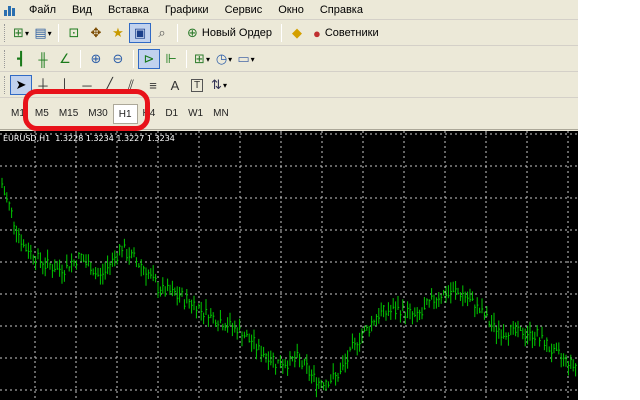  I want to click on terminal-button: ▣, so click(140, 33).